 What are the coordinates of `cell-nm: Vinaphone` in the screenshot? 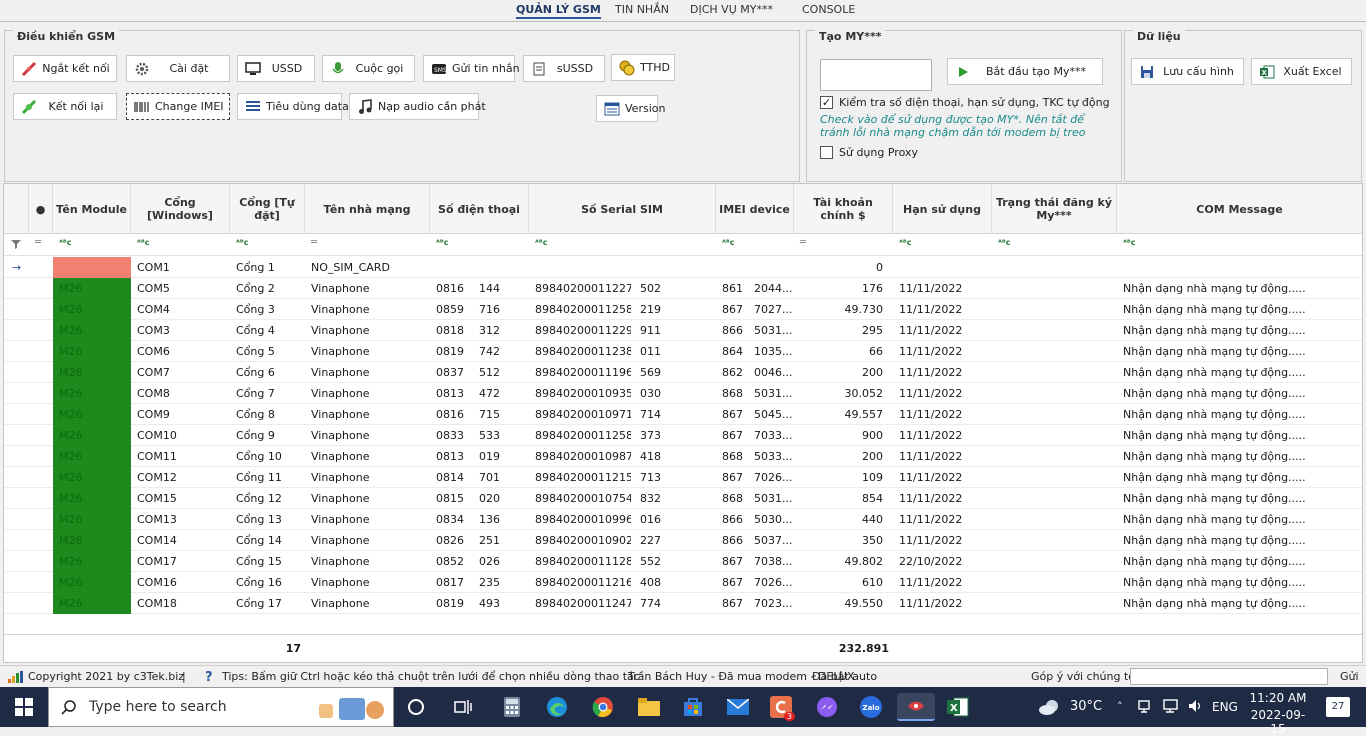 It's located at (340, 540).